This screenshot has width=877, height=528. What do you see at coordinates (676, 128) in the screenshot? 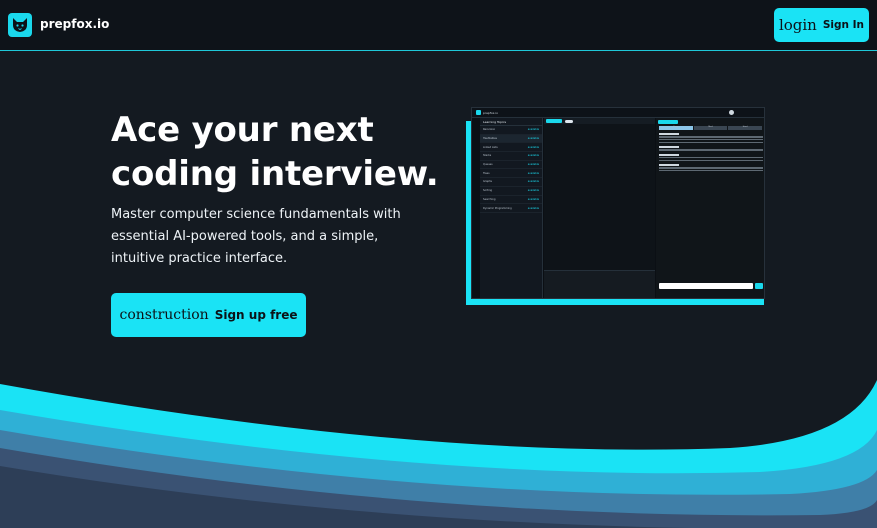
I see `preview-difficulty-easy: Easy` at bounding box center [676, 128].